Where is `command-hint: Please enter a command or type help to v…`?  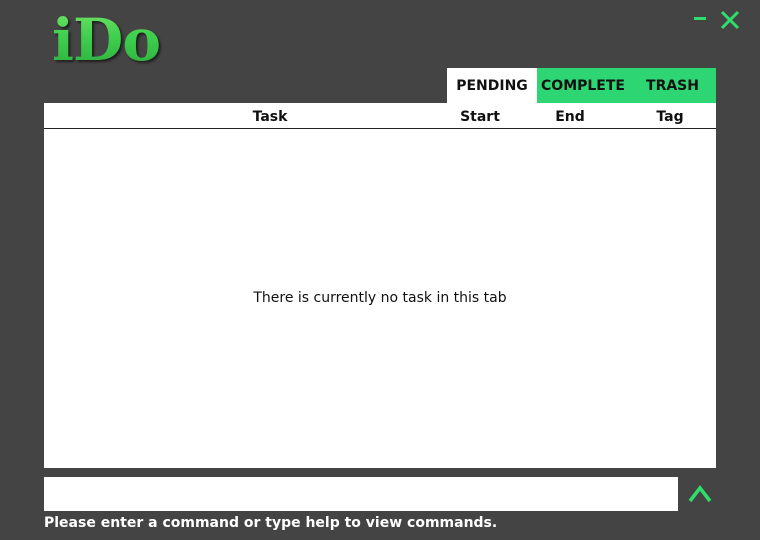
command-hint: Please enter a command or type help to v… is located at coordinates (271, 523).